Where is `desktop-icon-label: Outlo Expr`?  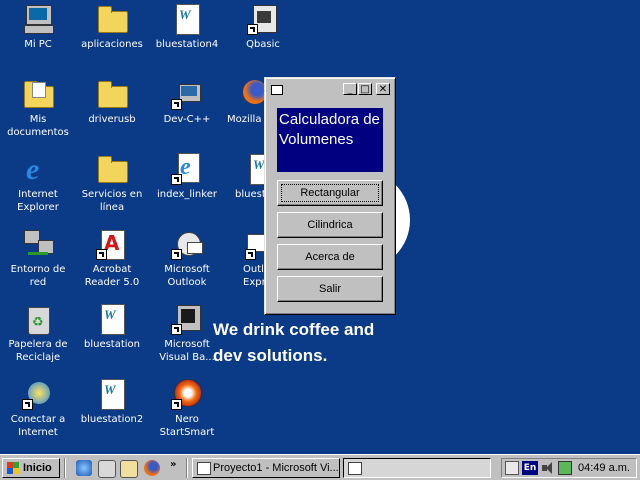 desktop-icon-label: Outlo Expr is located at coordinates (255, 276).